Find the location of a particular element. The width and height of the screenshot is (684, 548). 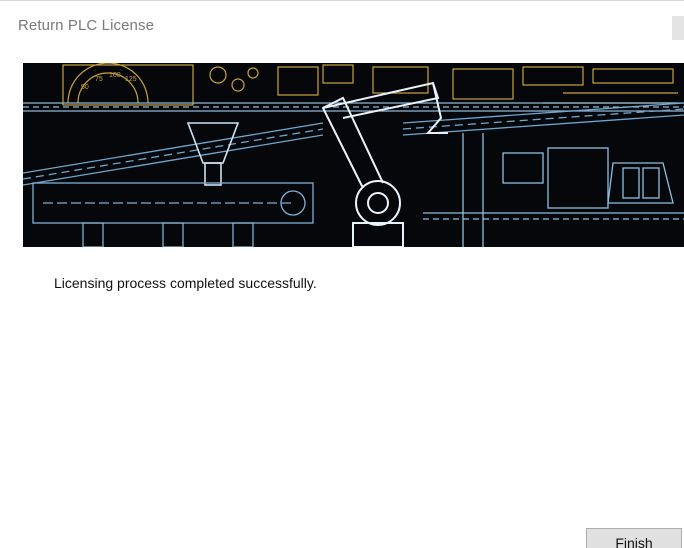

extruder-machine is located at coordinates (173, 214).